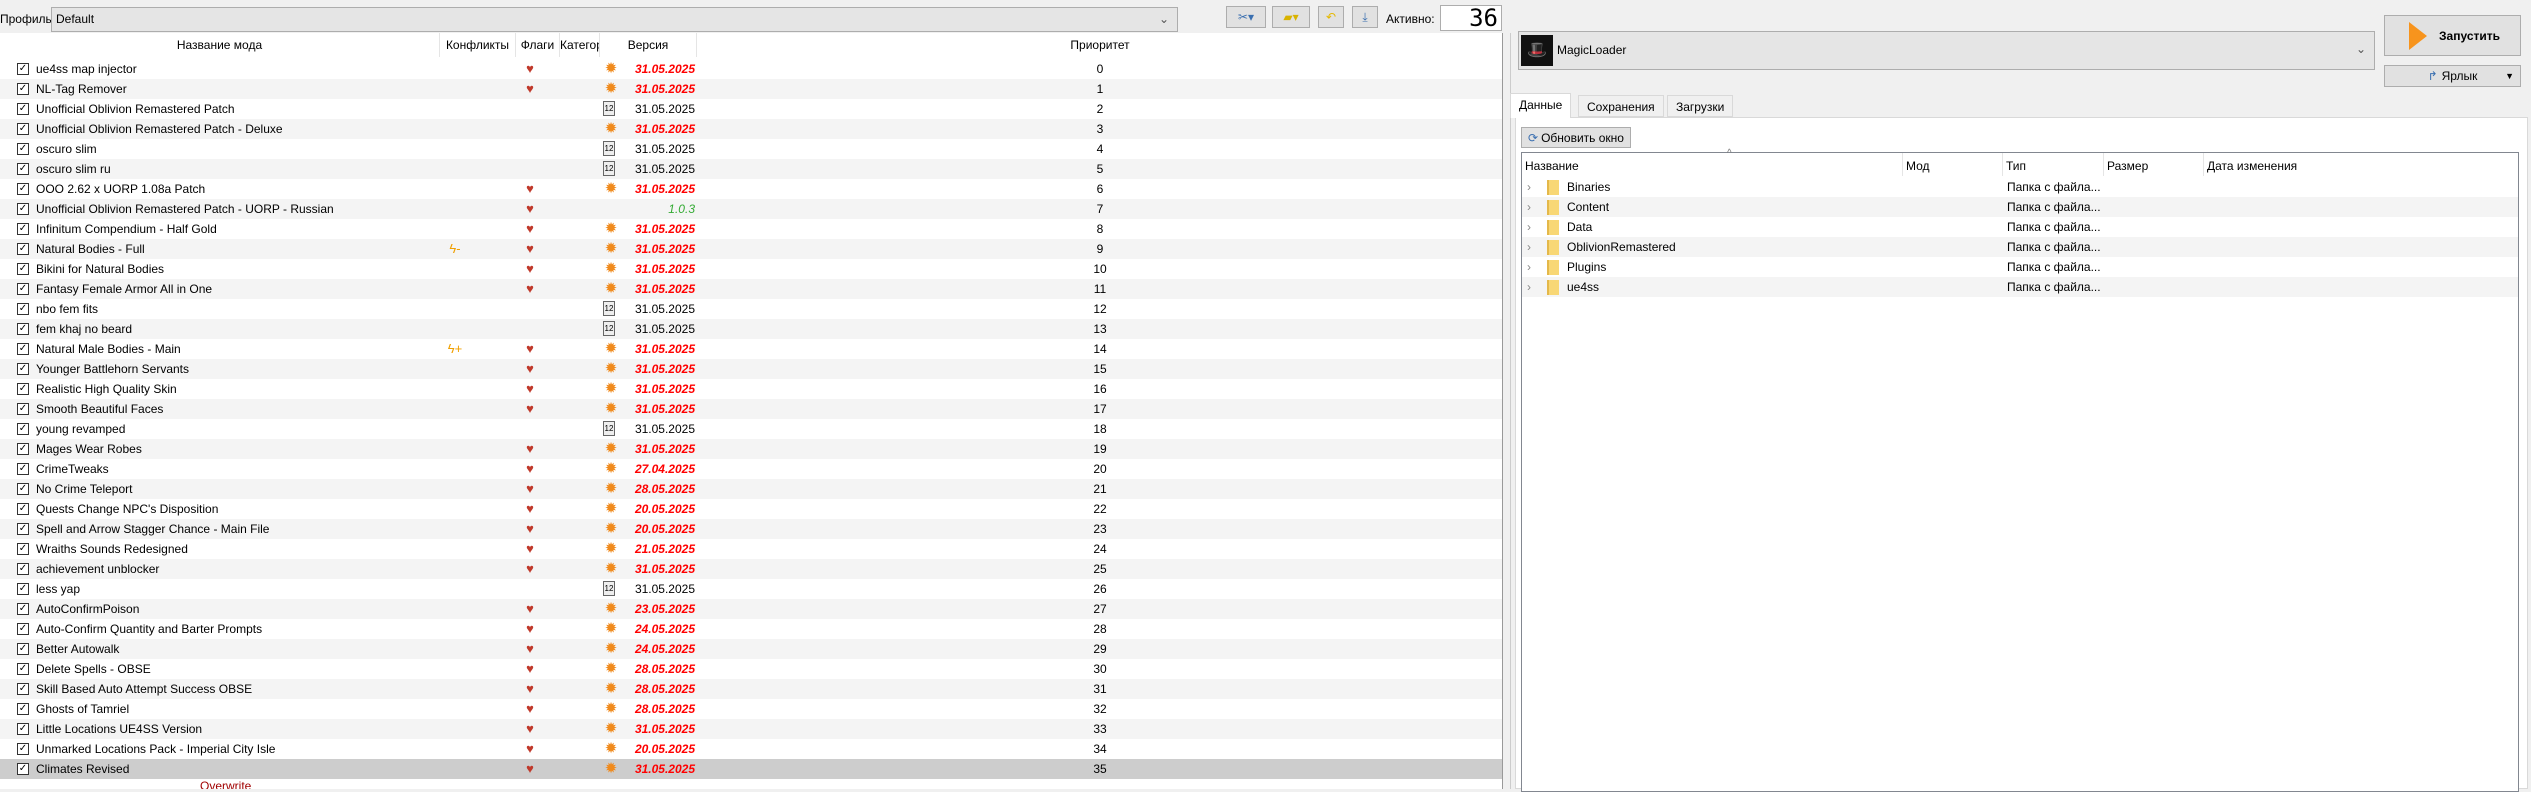 This screenshot has height=792, width=2531. What do you see at coordinates (751, 569) in the screenshot?
I see `mod-row: ✓ achievement unblocker ♥ ✹ 31.05.2025 25` at bounding box center [751, 569].